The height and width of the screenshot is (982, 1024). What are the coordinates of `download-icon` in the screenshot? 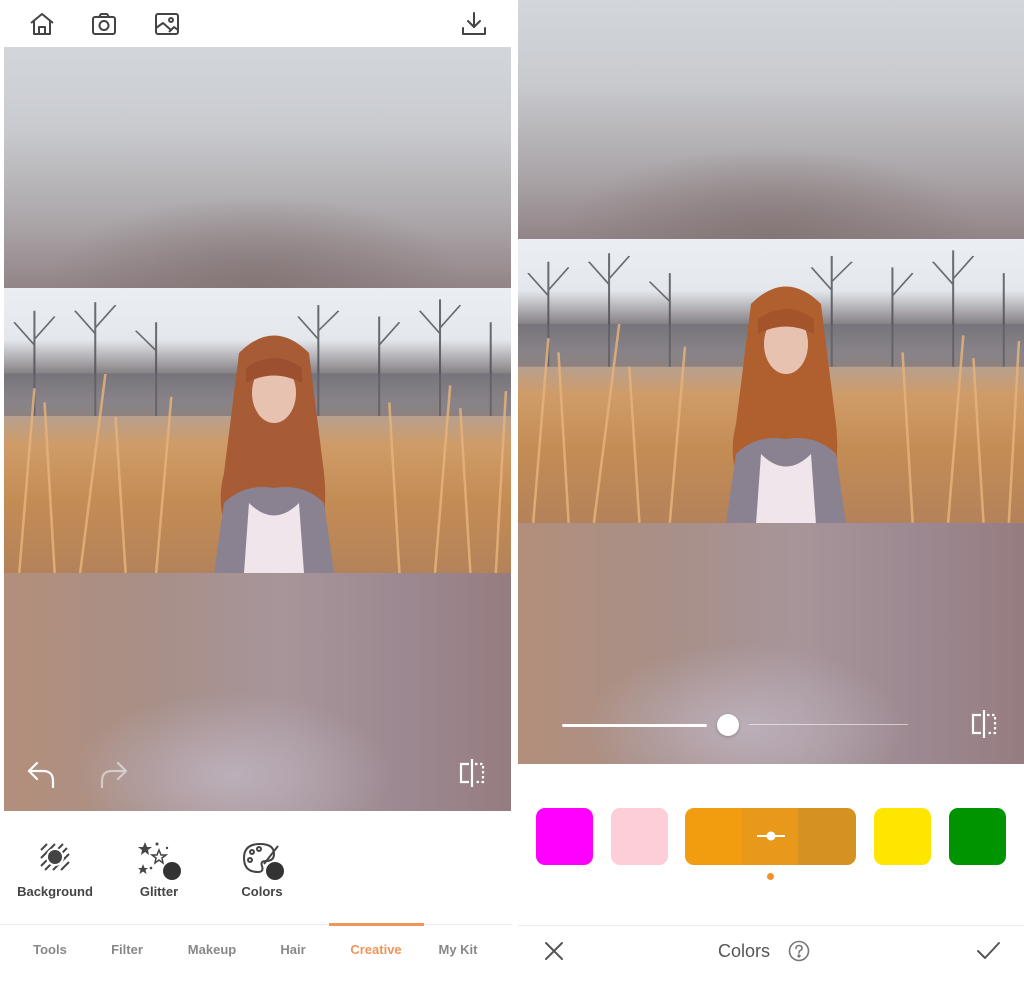 It's located at (474, 24).